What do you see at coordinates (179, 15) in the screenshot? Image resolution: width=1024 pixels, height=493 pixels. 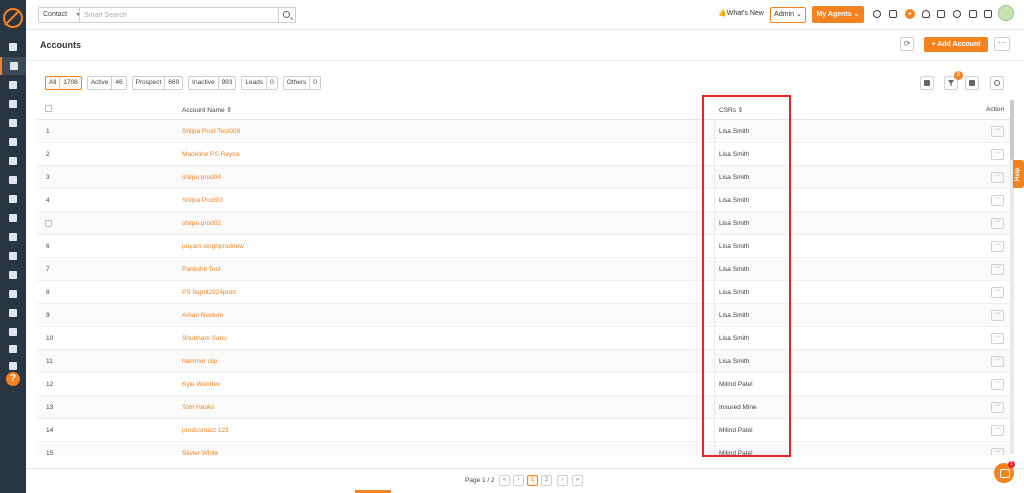 I see `smart-search-input` at bounding box center [179, 15].